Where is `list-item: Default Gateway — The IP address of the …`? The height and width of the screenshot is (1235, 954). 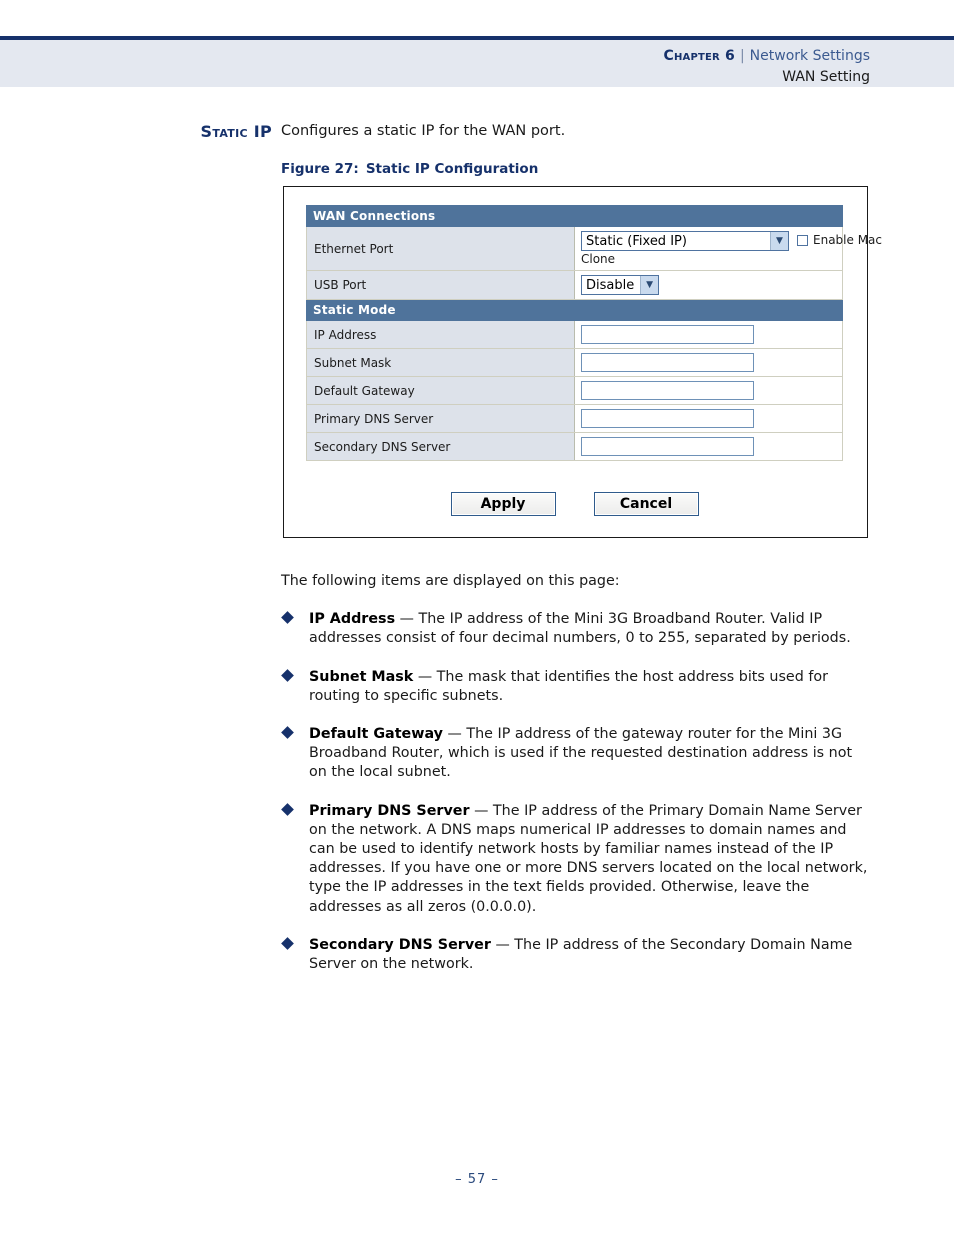 list-item: Default Gateway — The IP address of the … is located at coordinates (577, 754).